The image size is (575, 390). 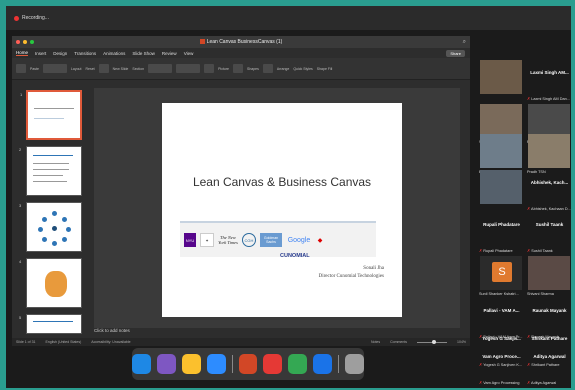 I want to click on thumbnail-number: 4, so click(x=20, y=261).